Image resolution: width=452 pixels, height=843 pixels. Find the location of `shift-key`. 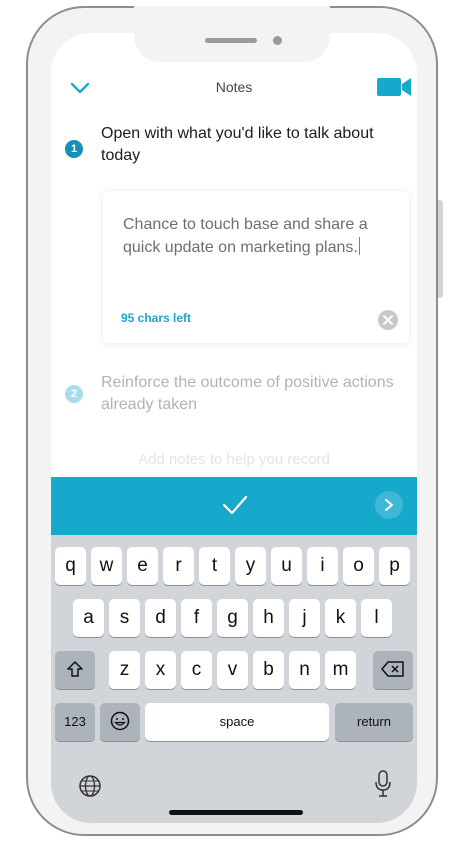

shift-key is located at coordinates (75, 670).